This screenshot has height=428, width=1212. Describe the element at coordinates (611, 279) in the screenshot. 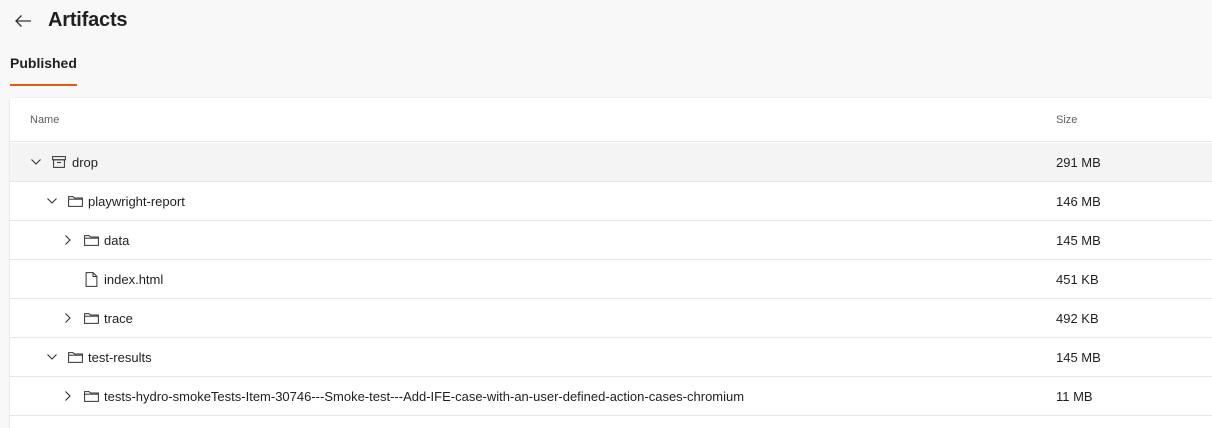

I see `table-row: index.html 451 KB` at that location.